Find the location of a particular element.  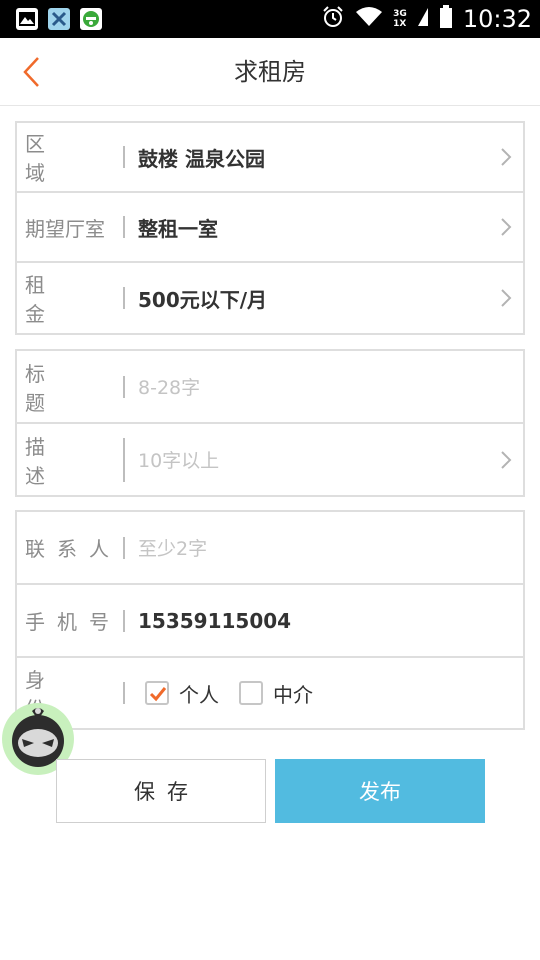

cancel-notify-icon is located at coordinates (59, 19).